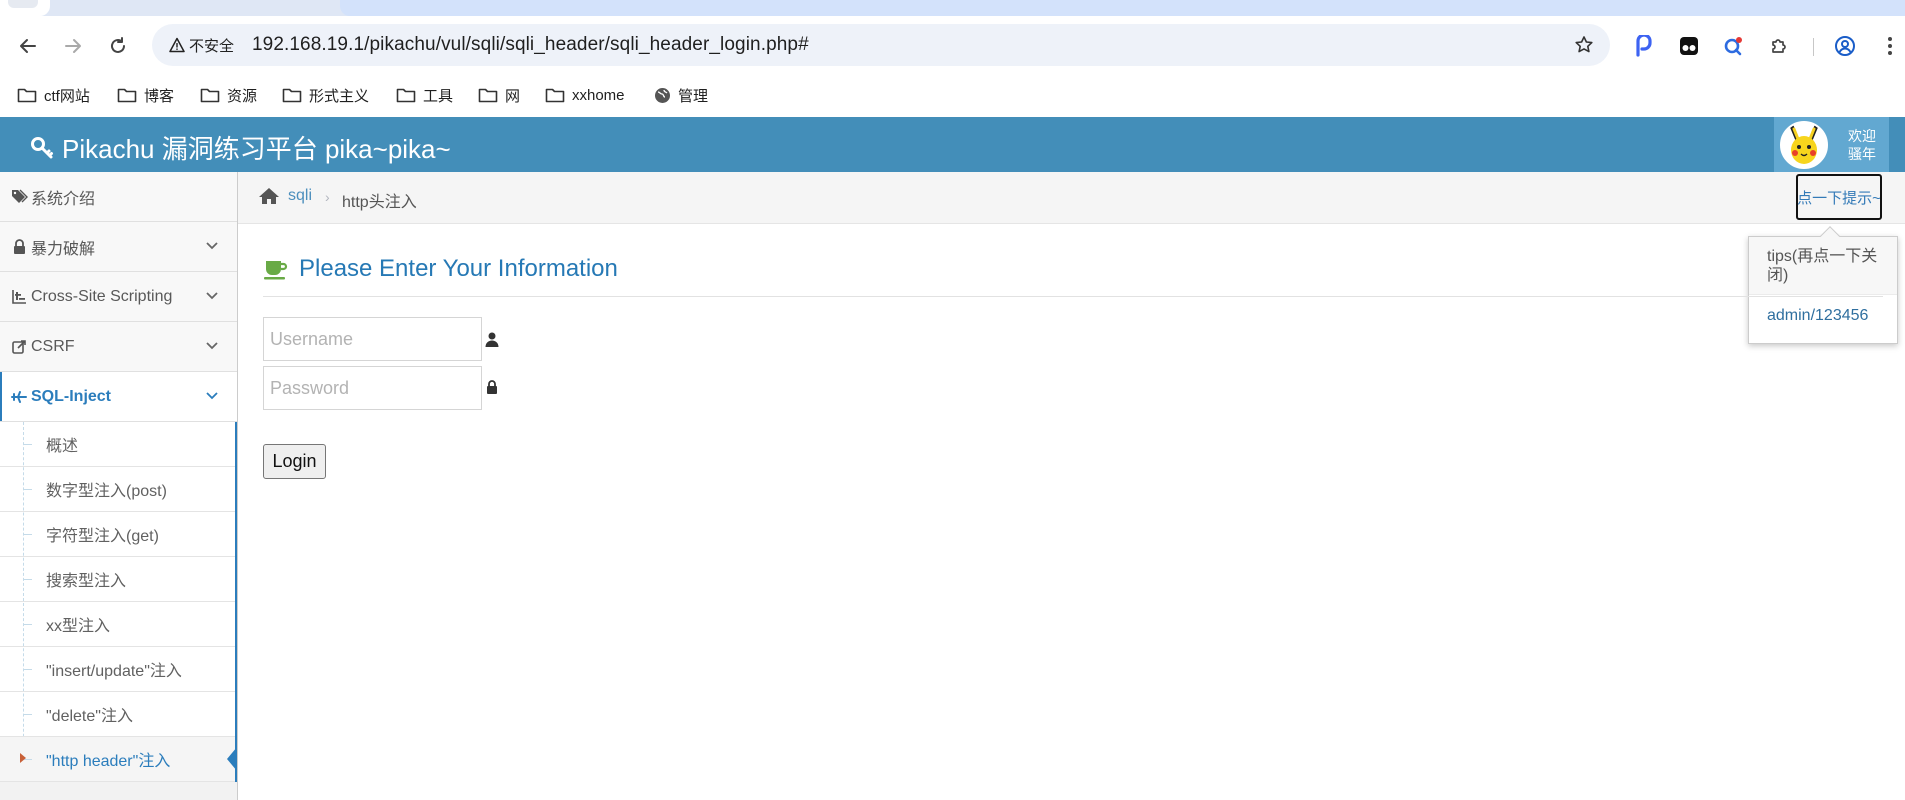  I want to click on tab-favicon, so click(23, 4).